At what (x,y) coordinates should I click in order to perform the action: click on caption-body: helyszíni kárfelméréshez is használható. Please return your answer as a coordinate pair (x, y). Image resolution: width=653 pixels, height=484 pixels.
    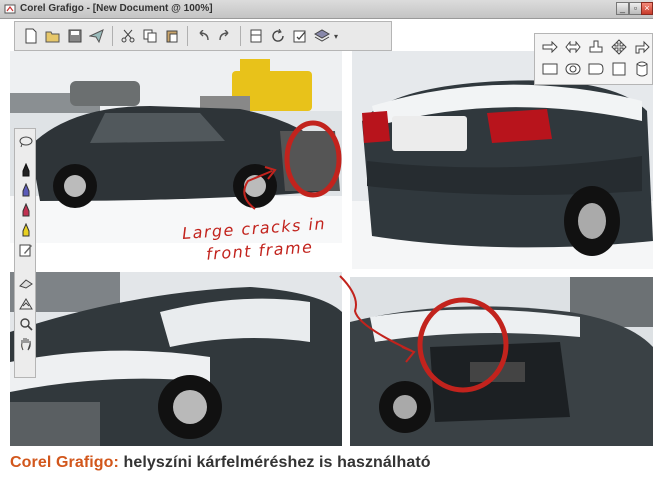
    Looking at the image, I should click on (277, 462).